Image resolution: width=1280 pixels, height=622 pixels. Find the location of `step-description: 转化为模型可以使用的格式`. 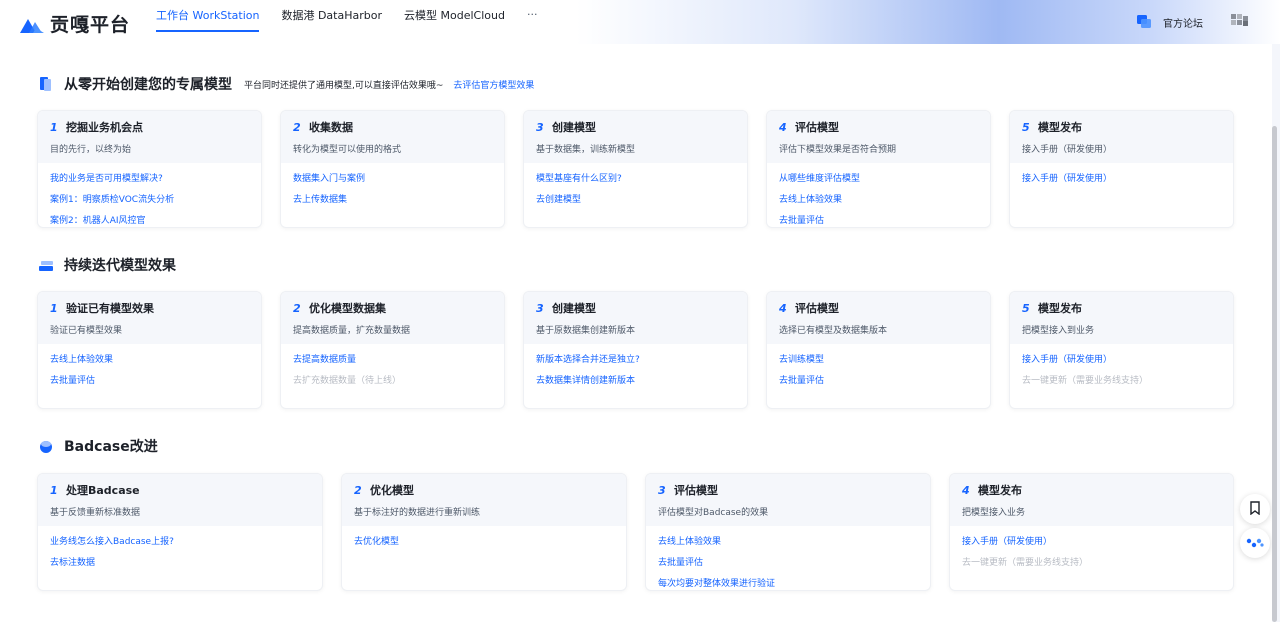

step-description: 转化为模型可以使用的格式 is located at coordinates (347, 150).